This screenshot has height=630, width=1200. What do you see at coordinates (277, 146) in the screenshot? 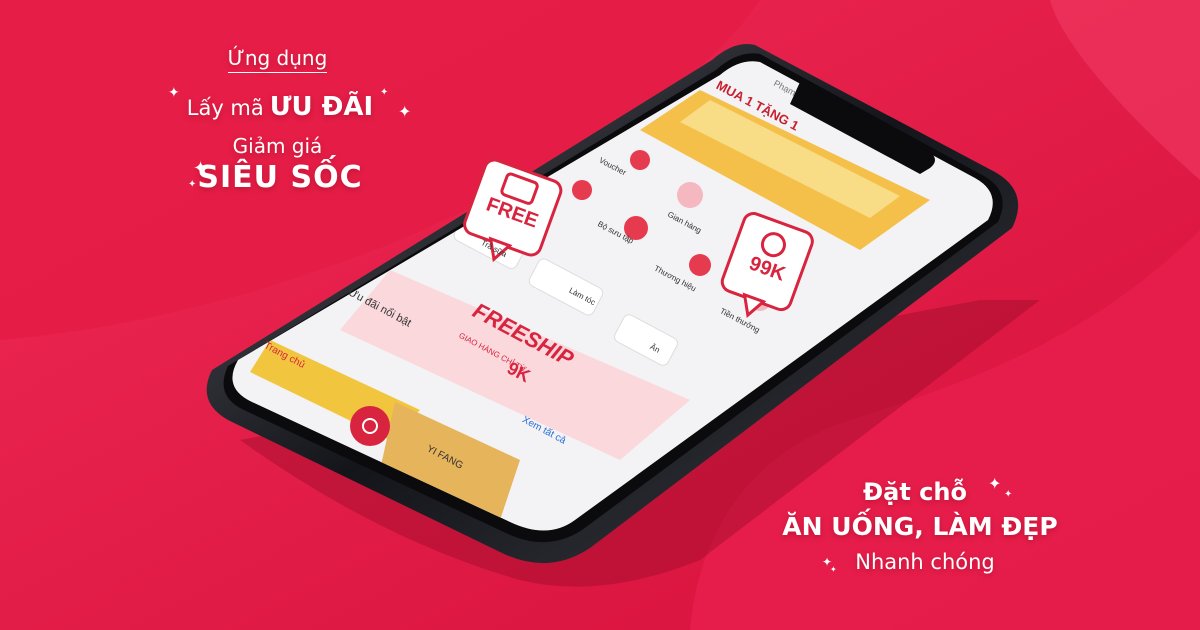
I see `headline-discount: Giảm giá` at bounding box center [277, 146].